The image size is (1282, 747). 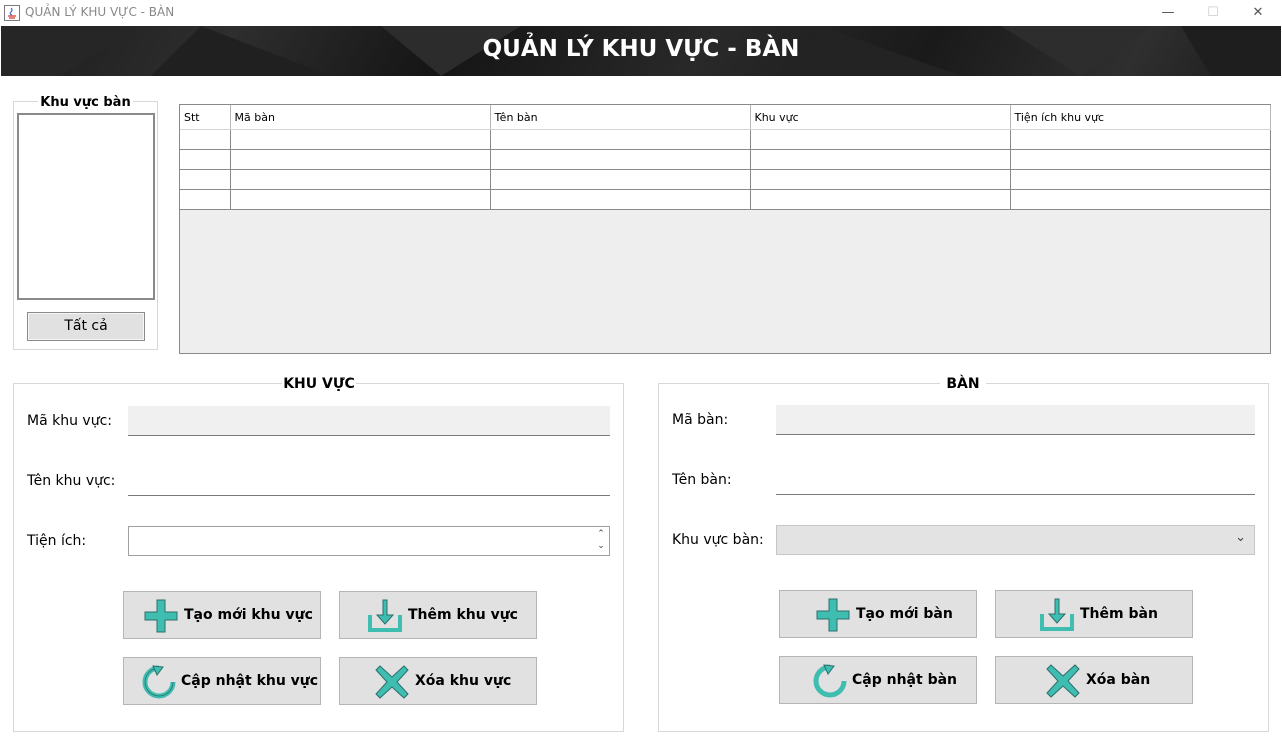 I want to click on area-code-field, so click(x=369, y=421).